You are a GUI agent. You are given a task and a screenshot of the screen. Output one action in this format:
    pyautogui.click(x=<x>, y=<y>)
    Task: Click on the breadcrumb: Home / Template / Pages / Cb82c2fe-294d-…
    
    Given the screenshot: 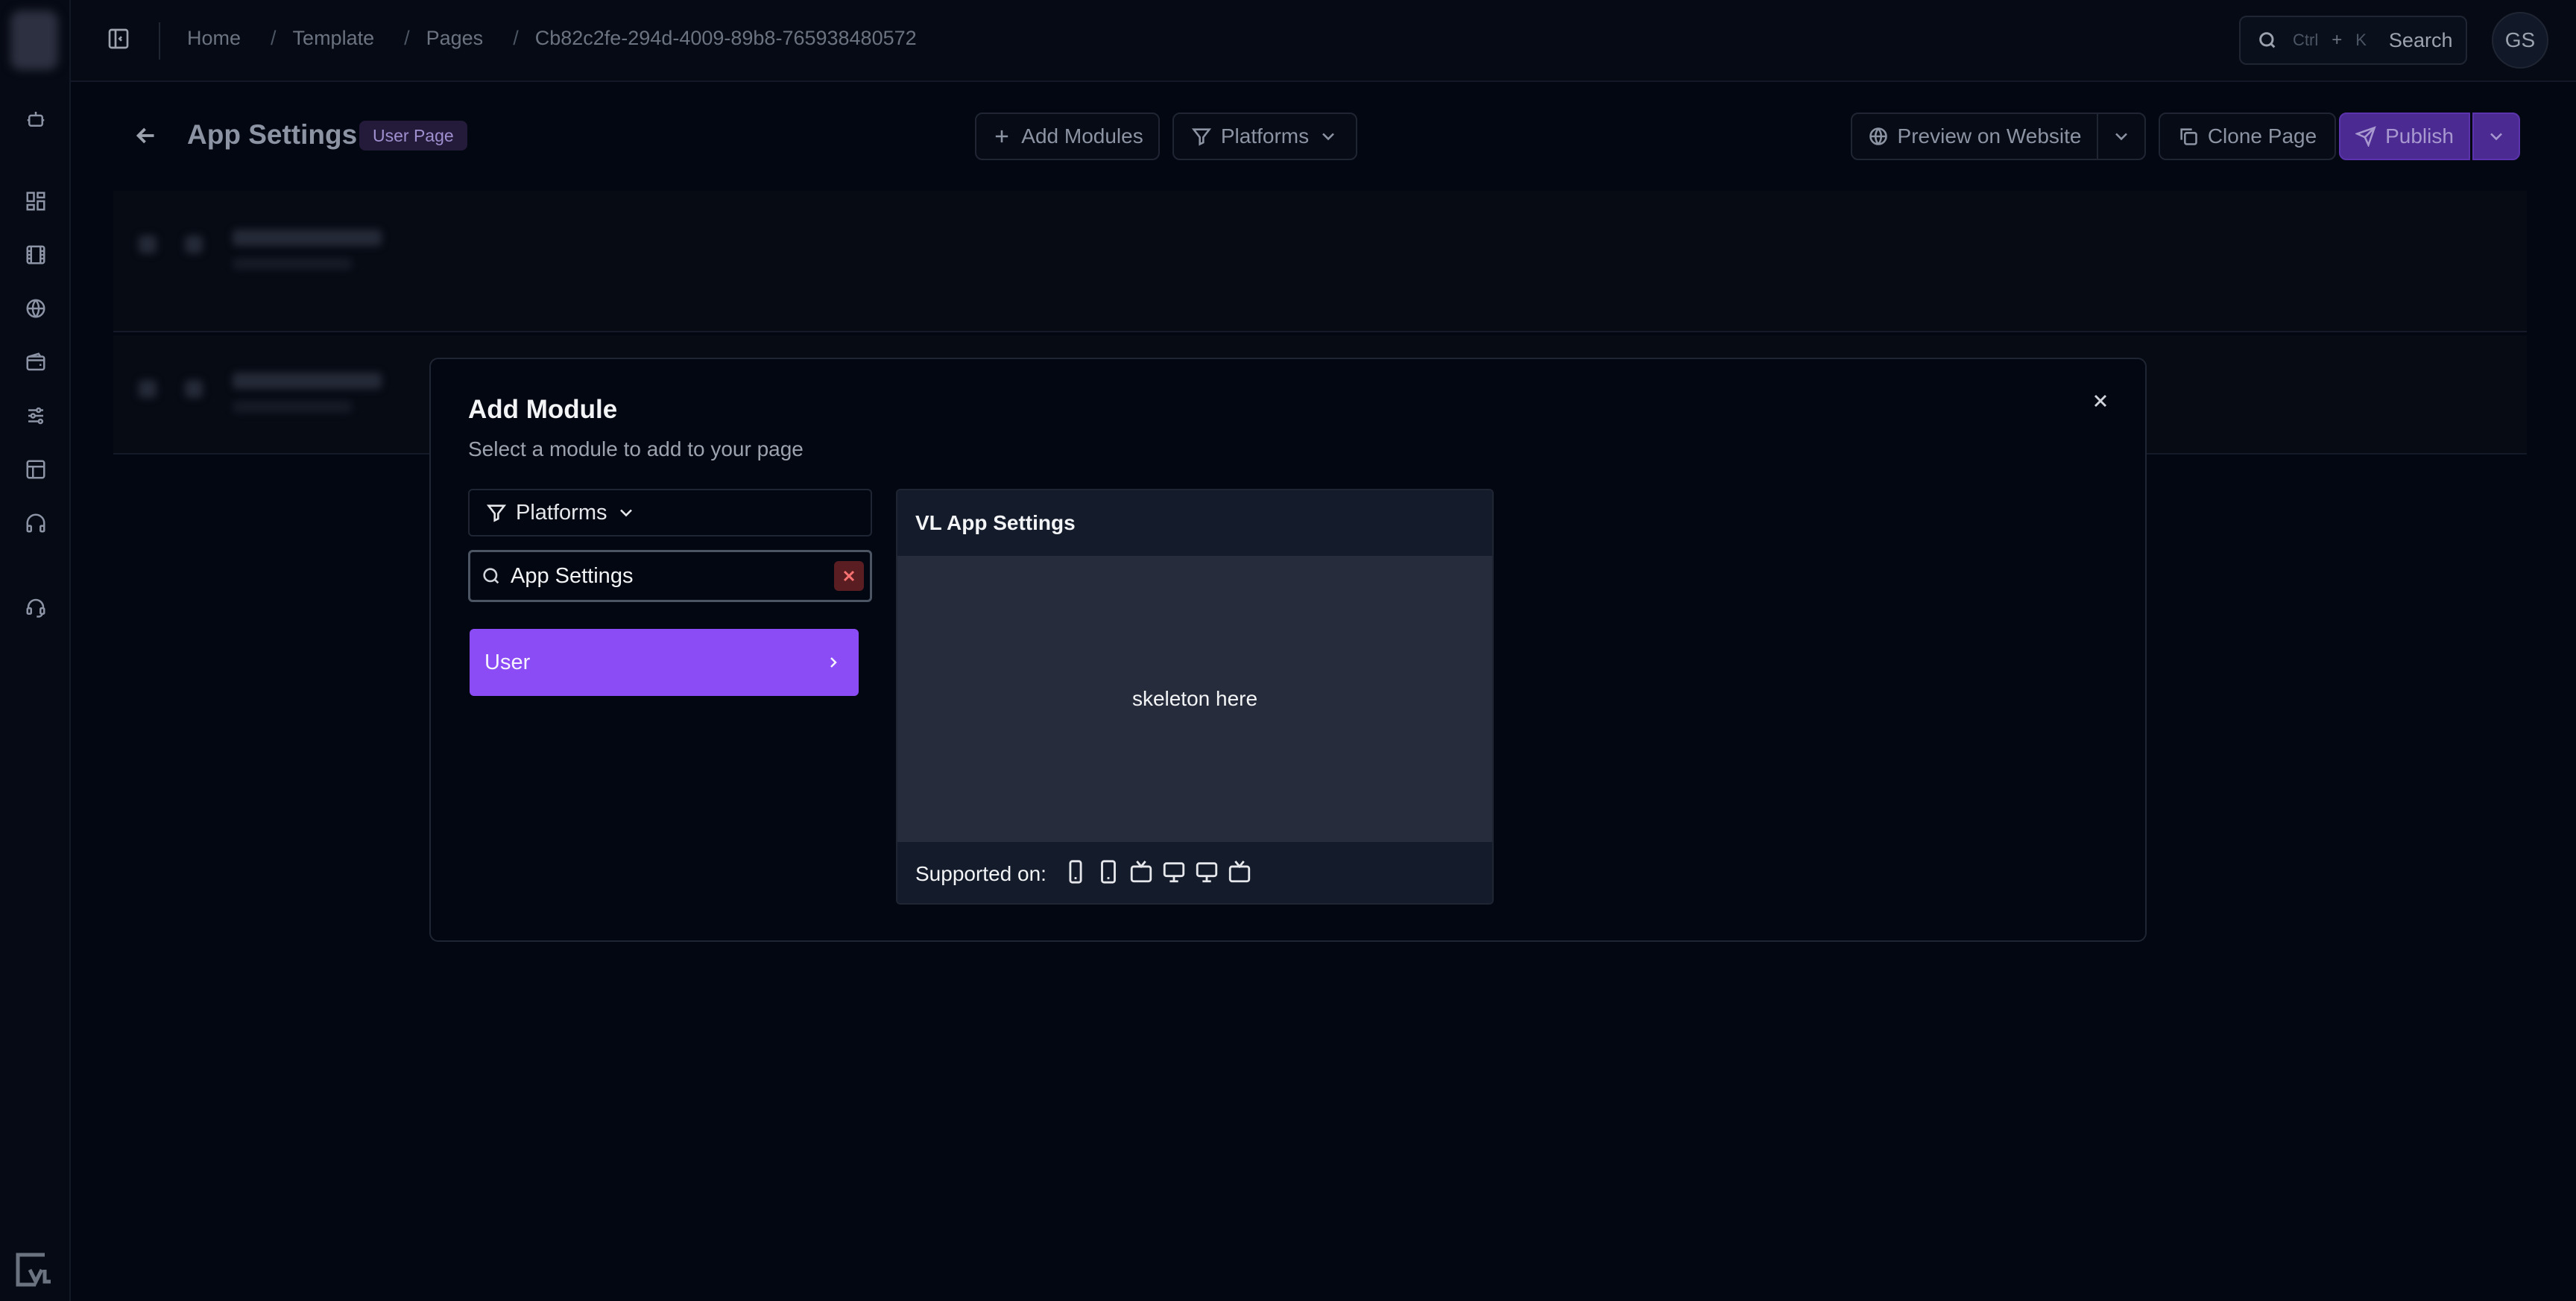 What is the action you would take?
    pyautogui.click(x=552, y=38)
    